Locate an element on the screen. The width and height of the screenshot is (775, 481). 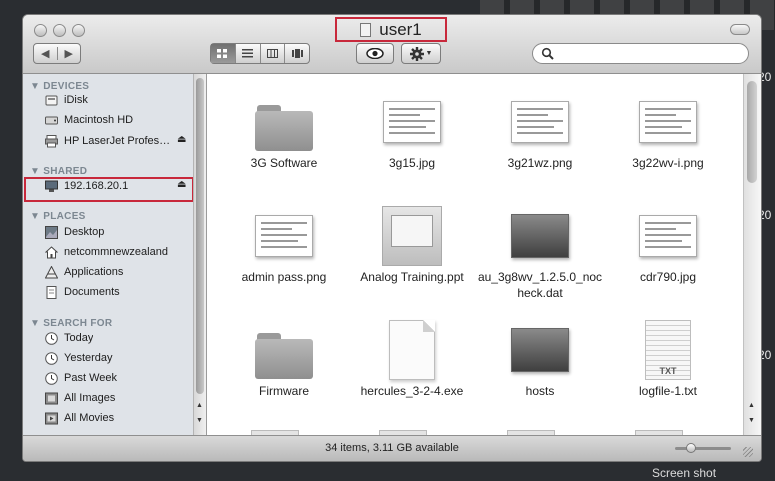
file-item: cdr790.jpg is located at coordinates (668, 262).